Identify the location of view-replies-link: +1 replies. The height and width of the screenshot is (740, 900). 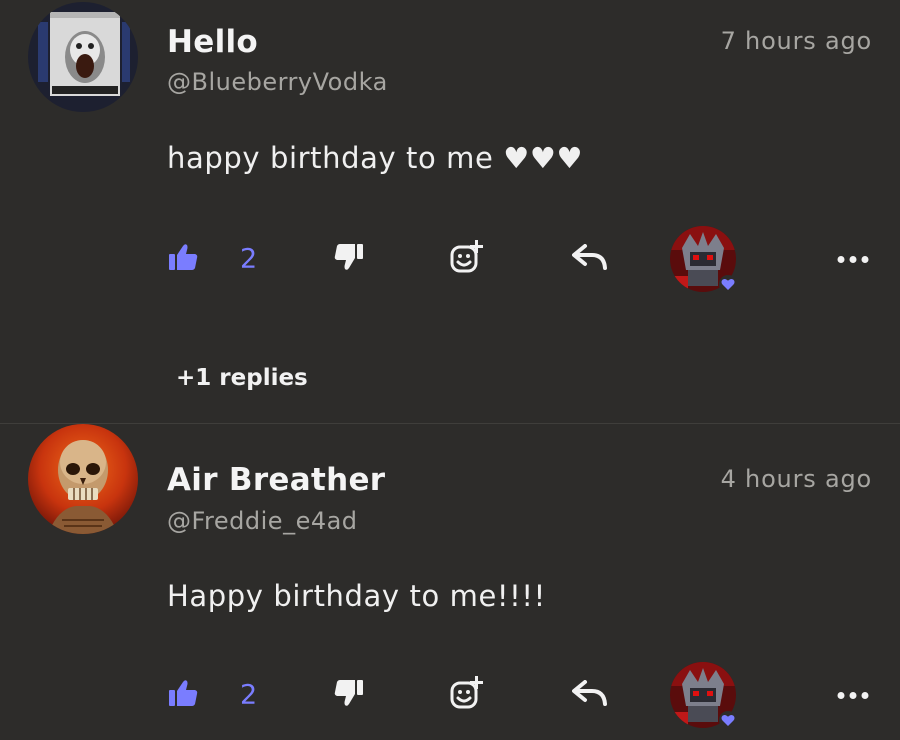
(242, 378).